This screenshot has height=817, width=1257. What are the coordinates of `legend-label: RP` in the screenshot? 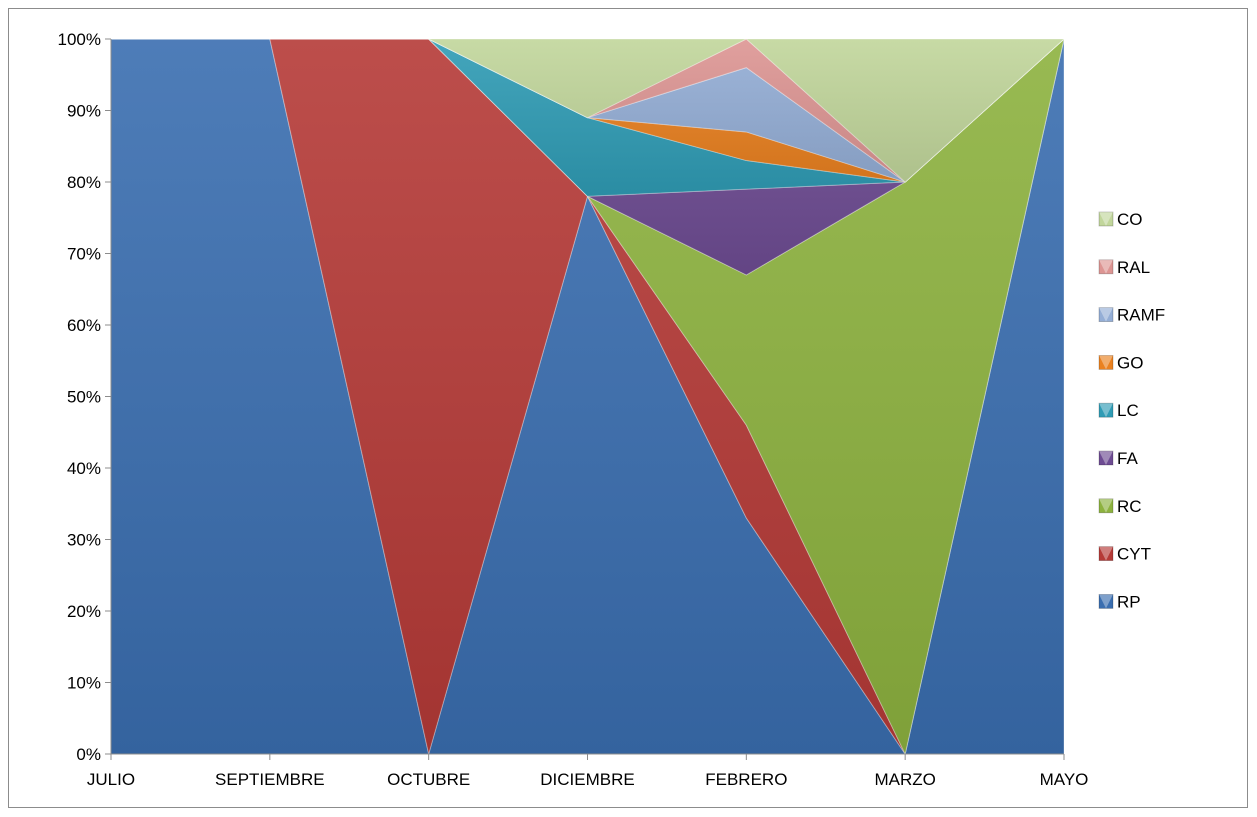 It's located at (1129, 601).